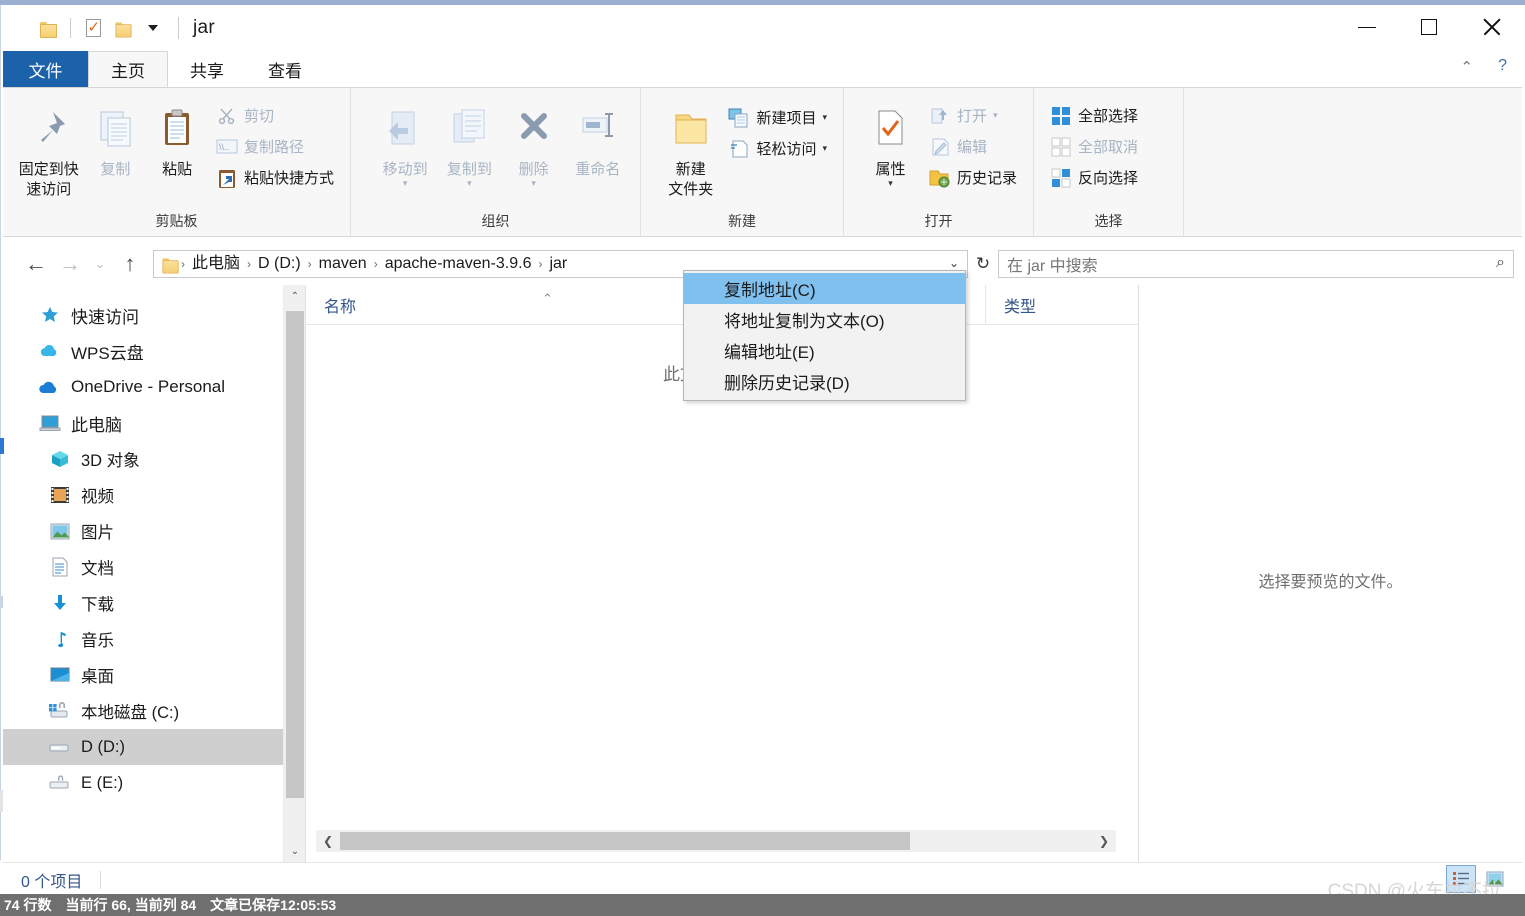  What do you see at coordinates (469, 142) in the screenshot?
I see `copy-to-button: 复制到 ▾` at bounding box center [469, 142].